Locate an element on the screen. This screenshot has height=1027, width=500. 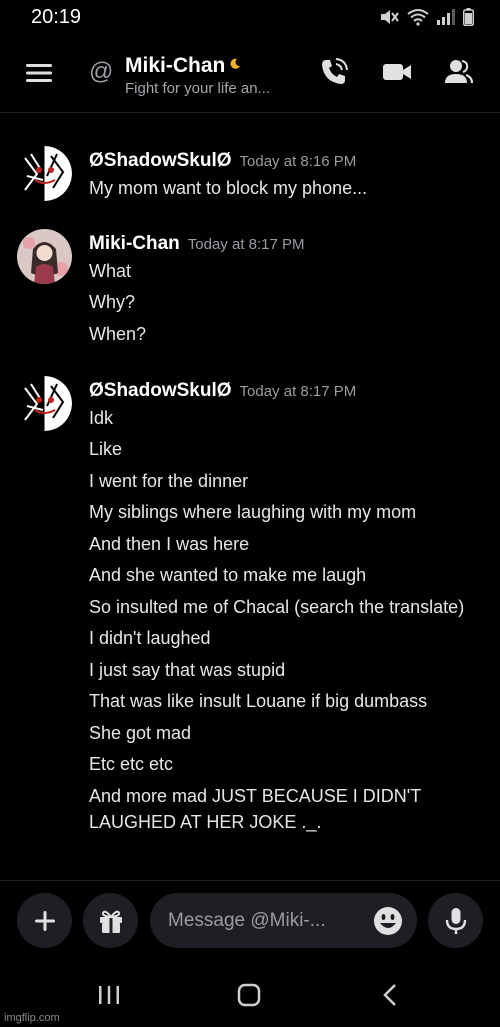
recent-apps-button is located at coordinates (109, 995).